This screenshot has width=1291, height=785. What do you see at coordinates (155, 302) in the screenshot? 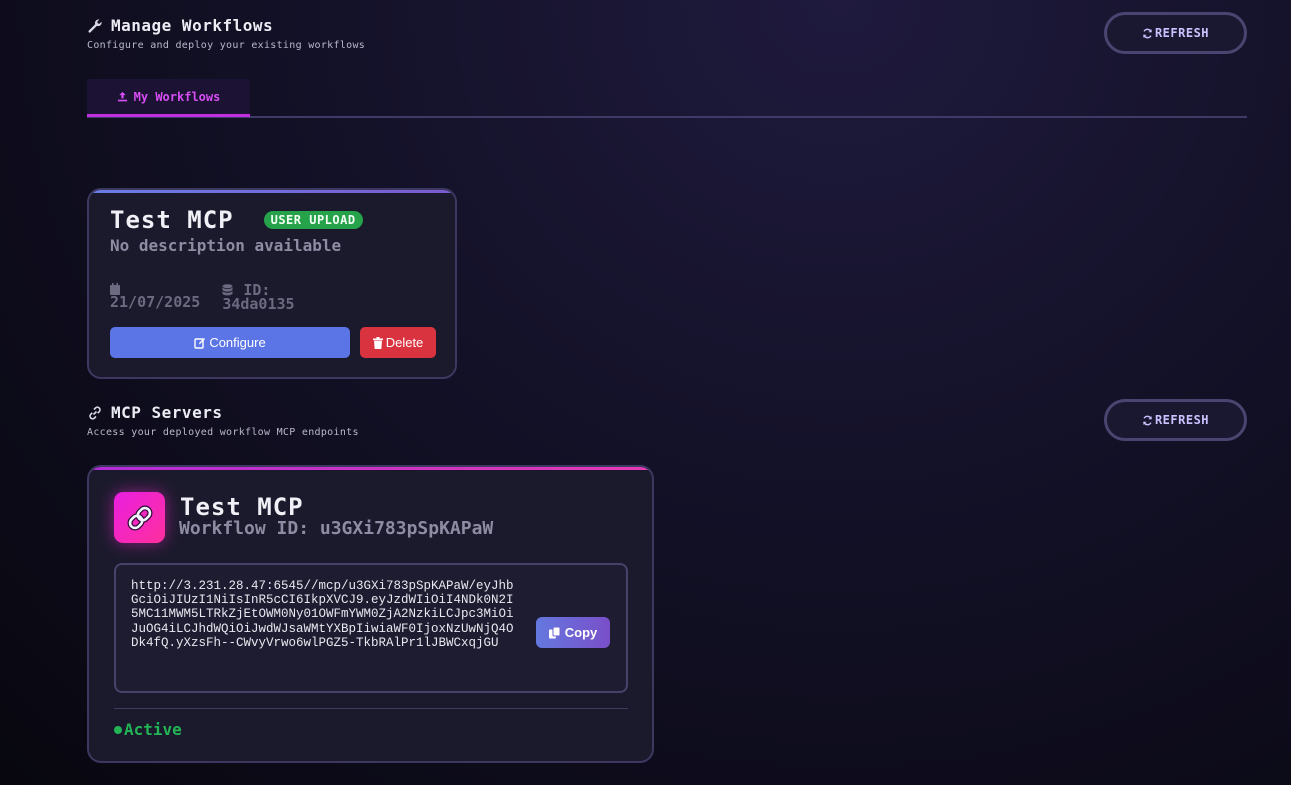
I see `workflow-date: 21/07/2025` at bounding box center [155, 302].